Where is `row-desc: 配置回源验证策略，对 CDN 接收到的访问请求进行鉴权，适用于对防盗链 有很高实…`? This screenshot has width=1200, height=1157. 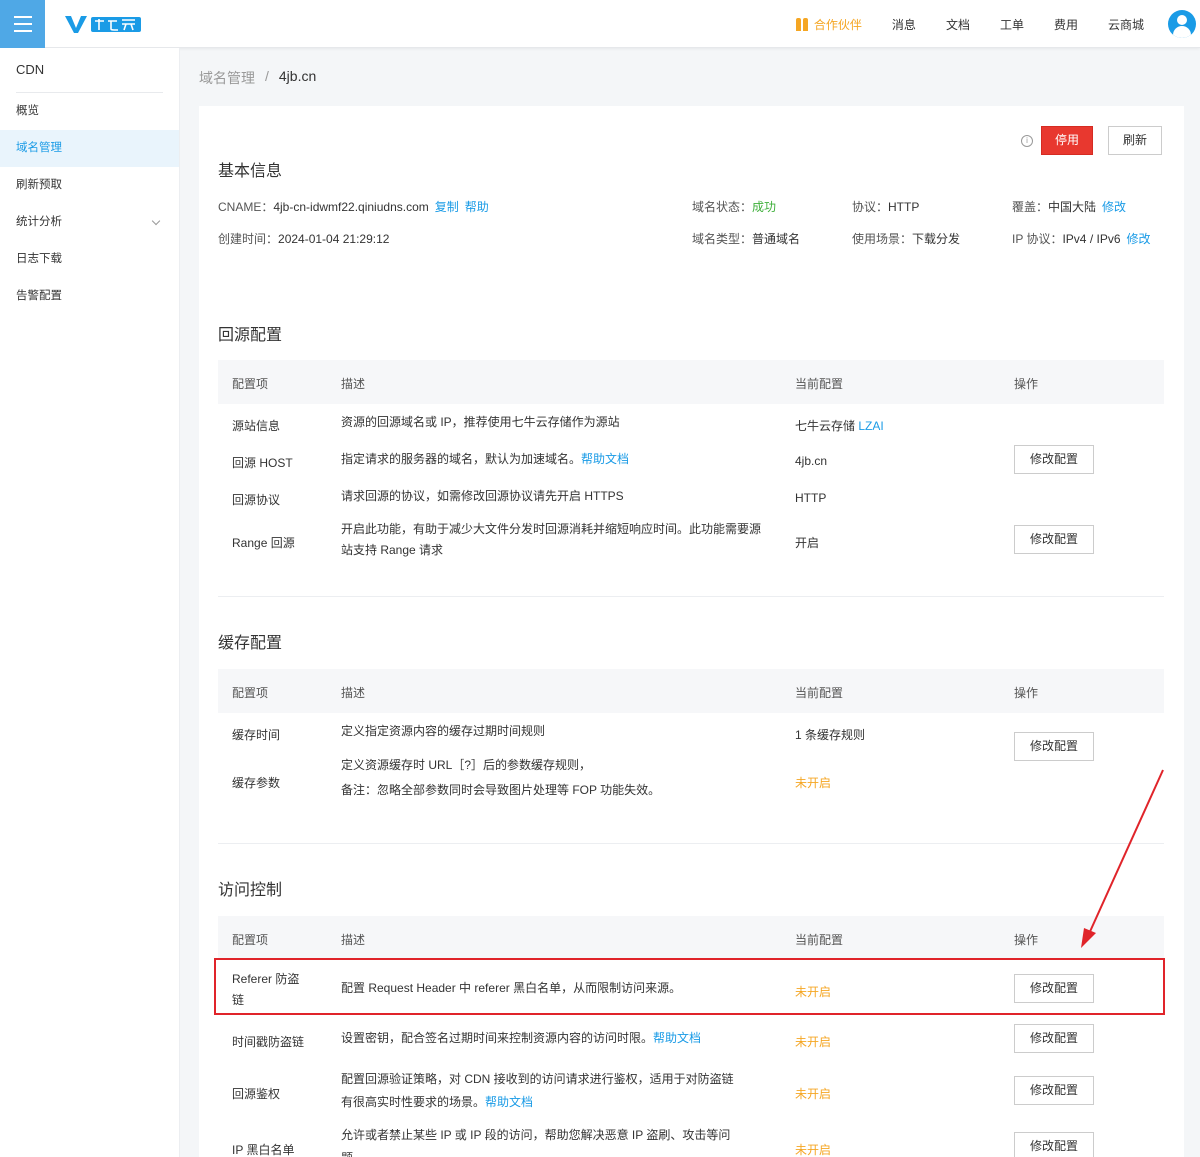
row-desc: 配置回源验证策略，对 CDN 接收到的访问请求进行鉴权，适用于对防盗链 有很高实… is located at coordinates (553, 1091).